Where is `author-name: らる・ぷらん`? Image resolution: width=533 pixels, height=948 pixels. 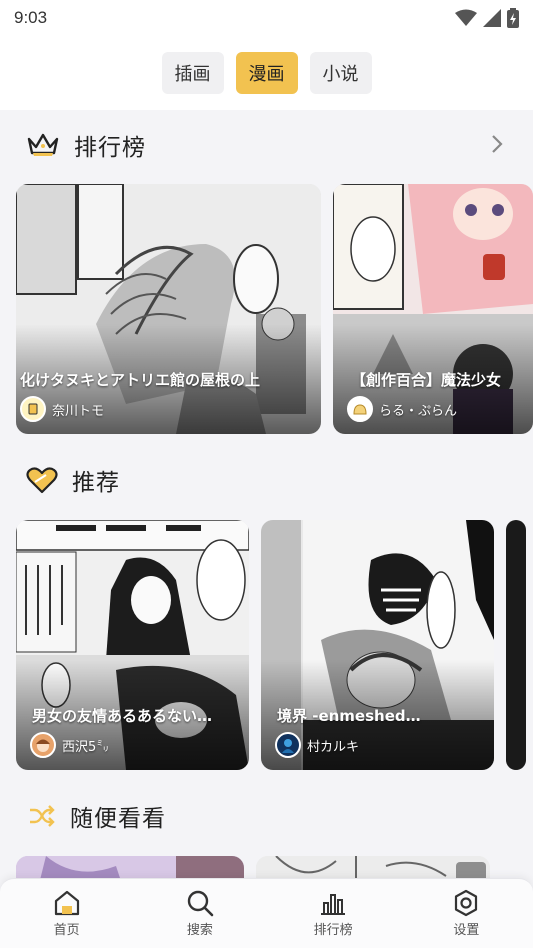
author-name: らる・ぷらん is located at coordinates (418, 411).